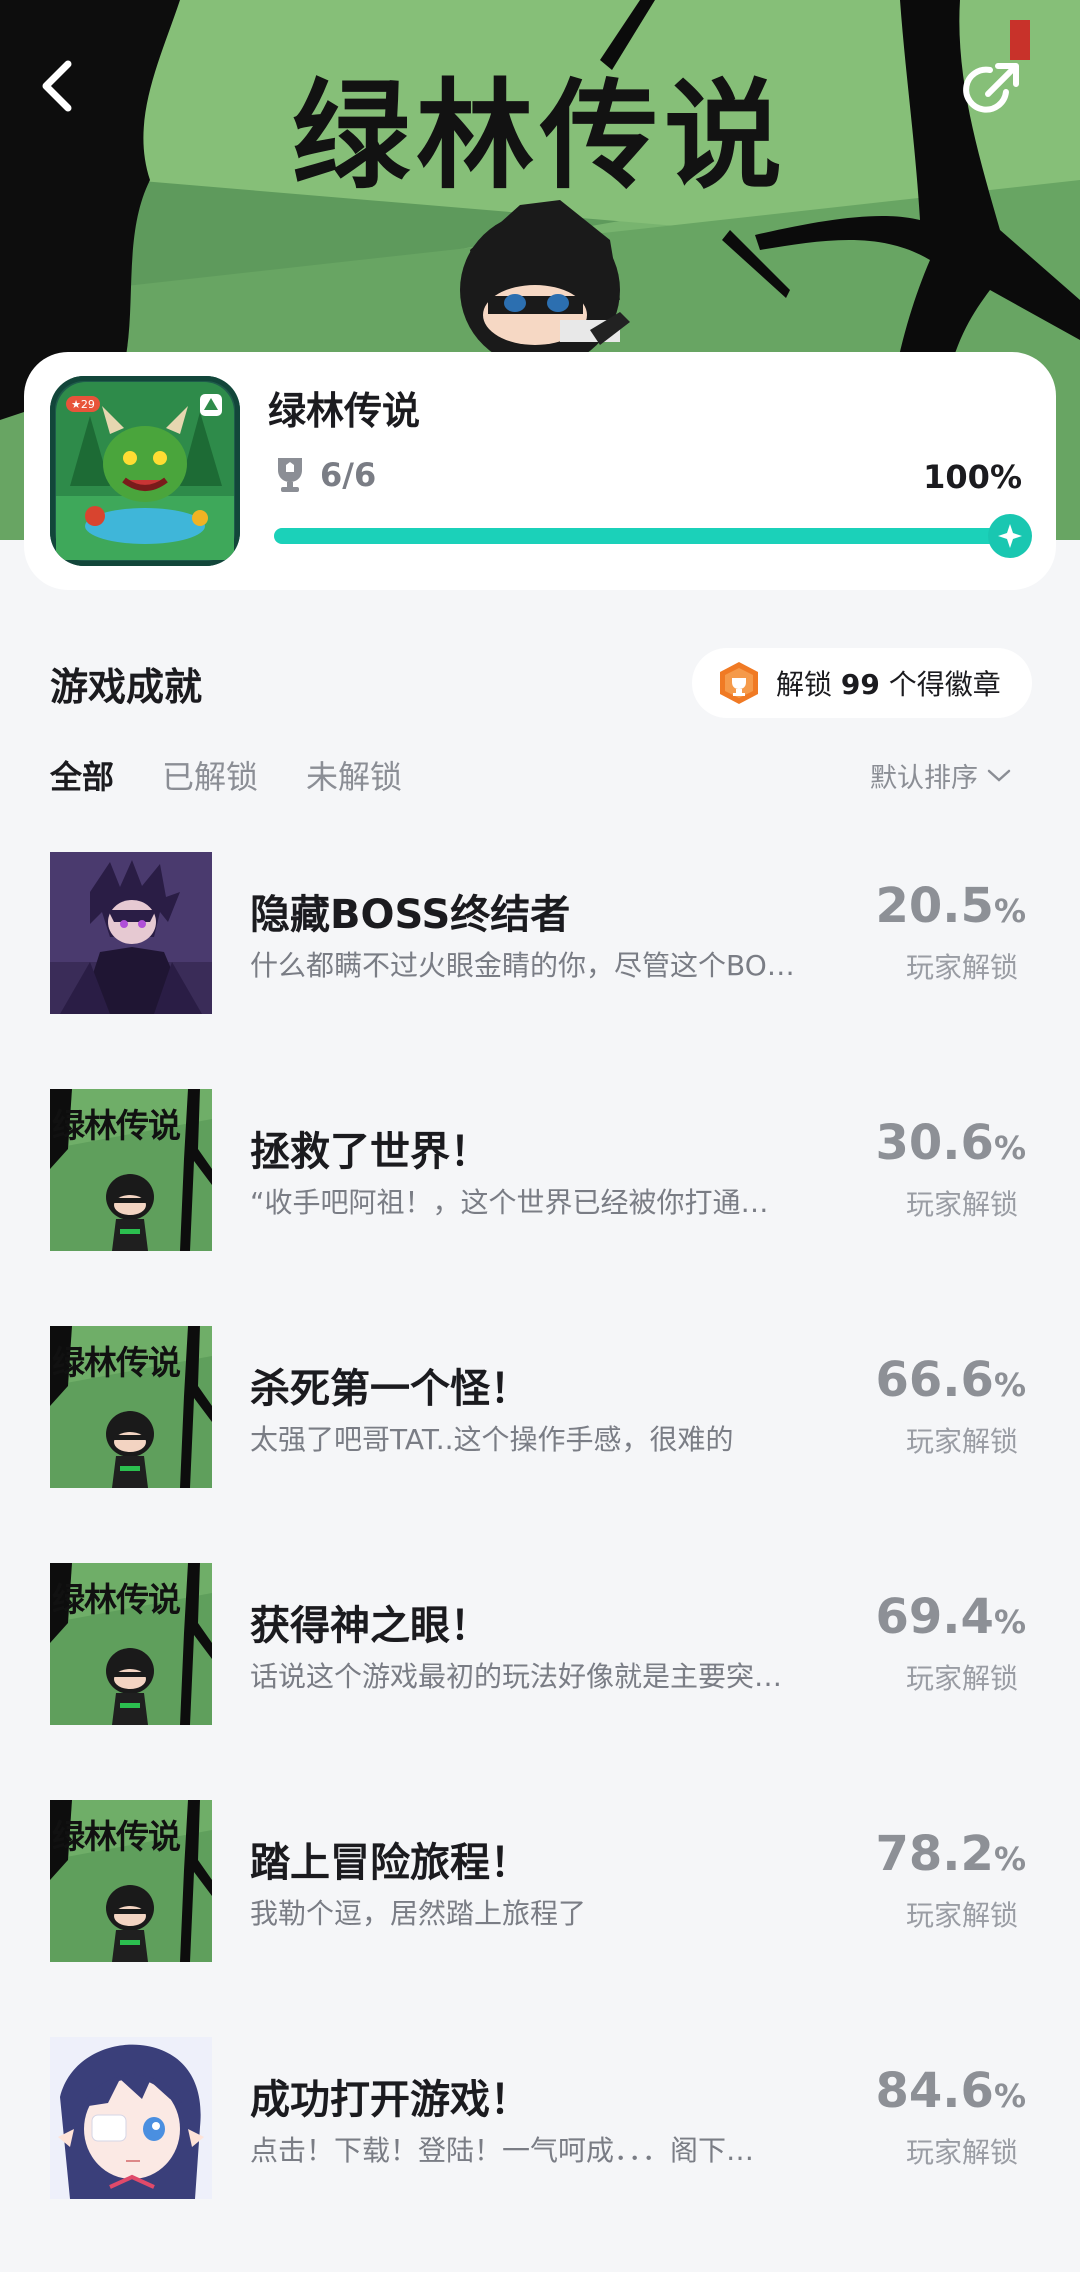  I want to click on achievement-item: 绿林传说拯救了世界！ “收手吧阿祖！，这个世界已经被你打通… 30.6% 玩家解锁, so click(540, 1205).